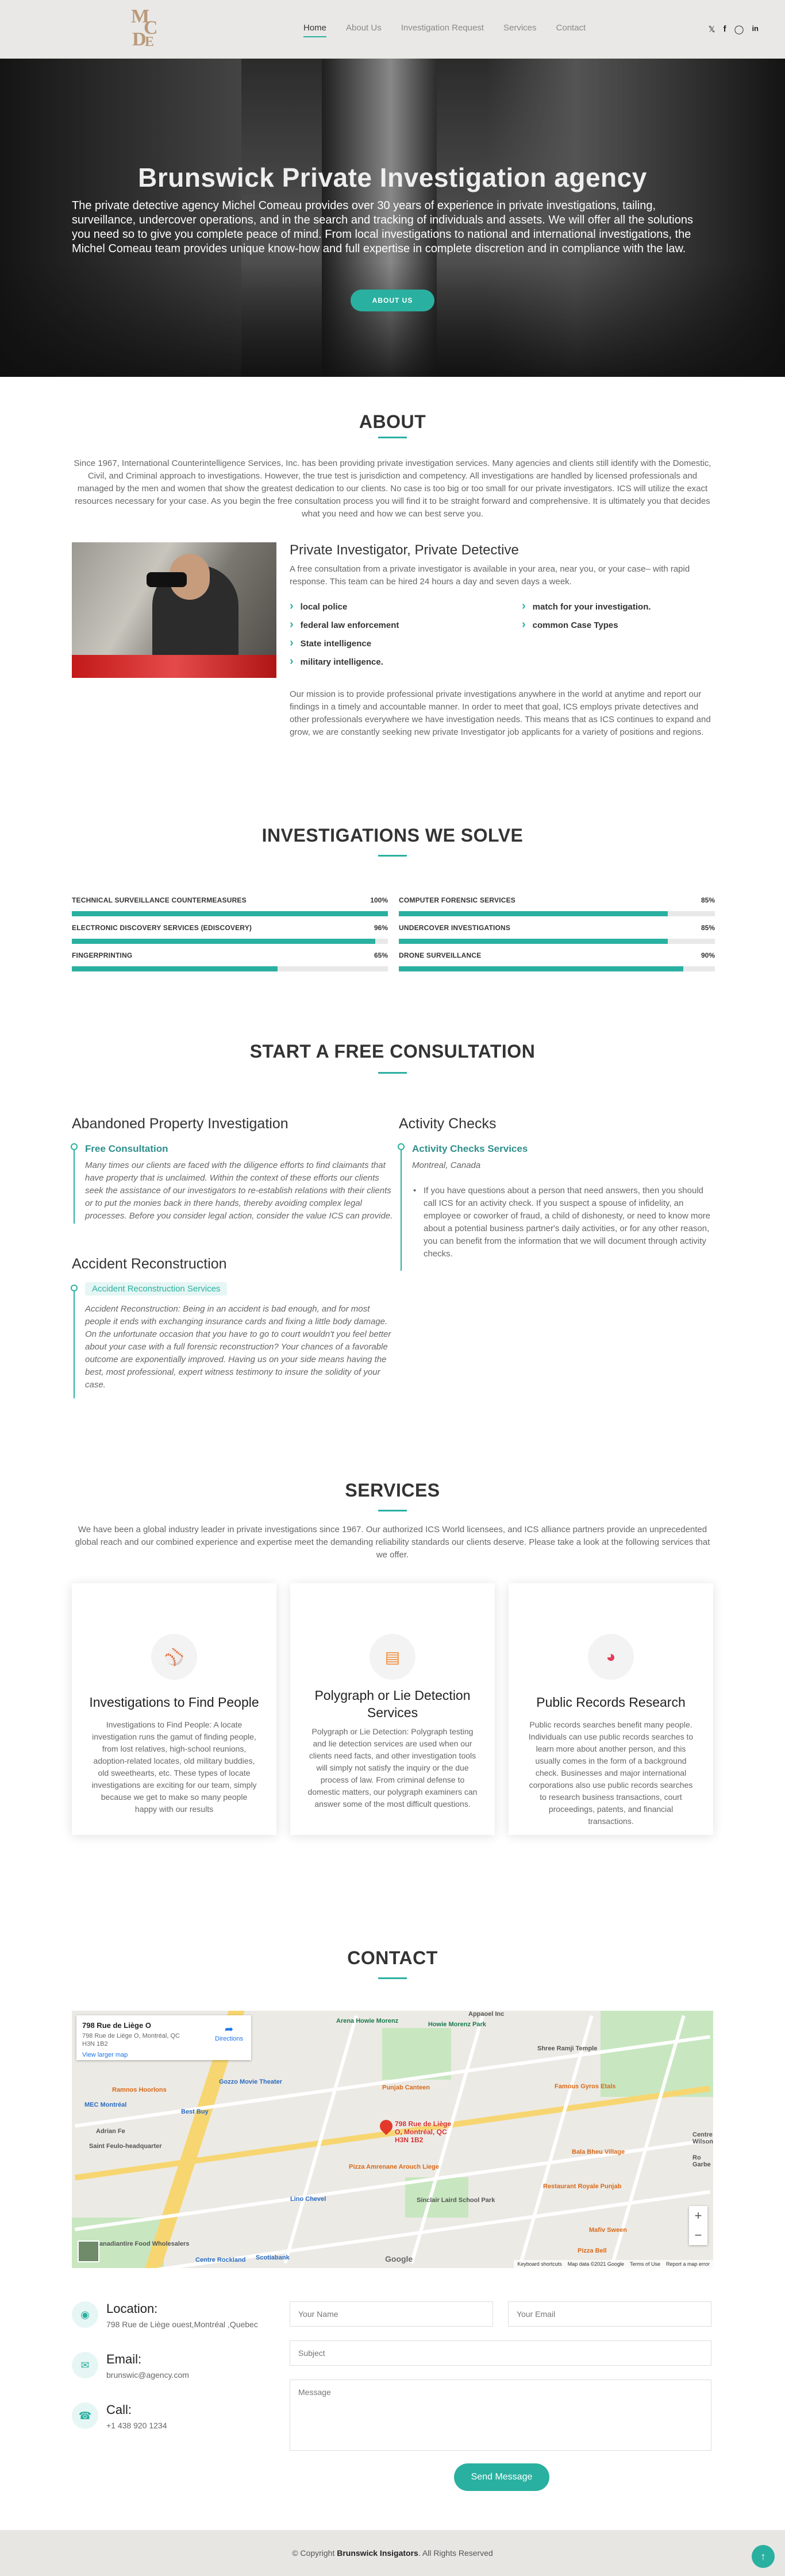 The image size is (785, 2576). I want to click on location-heading: Location:, so click(132, 2308).